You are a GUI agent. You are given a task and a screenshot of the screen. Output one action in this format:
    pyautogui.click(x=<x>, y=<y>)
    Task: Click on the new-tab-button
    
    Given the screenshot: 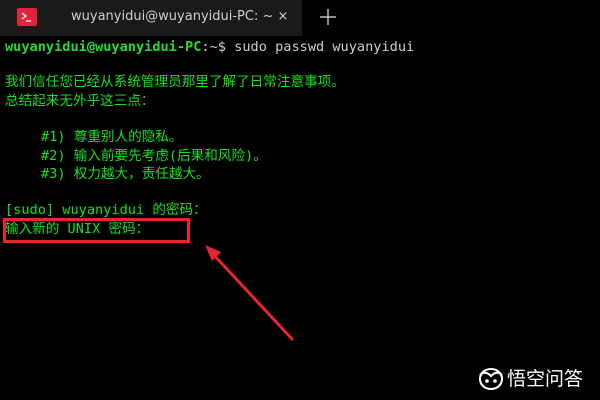 What is the action you would take?
    pyautogui.click(x=328, y=17)
    